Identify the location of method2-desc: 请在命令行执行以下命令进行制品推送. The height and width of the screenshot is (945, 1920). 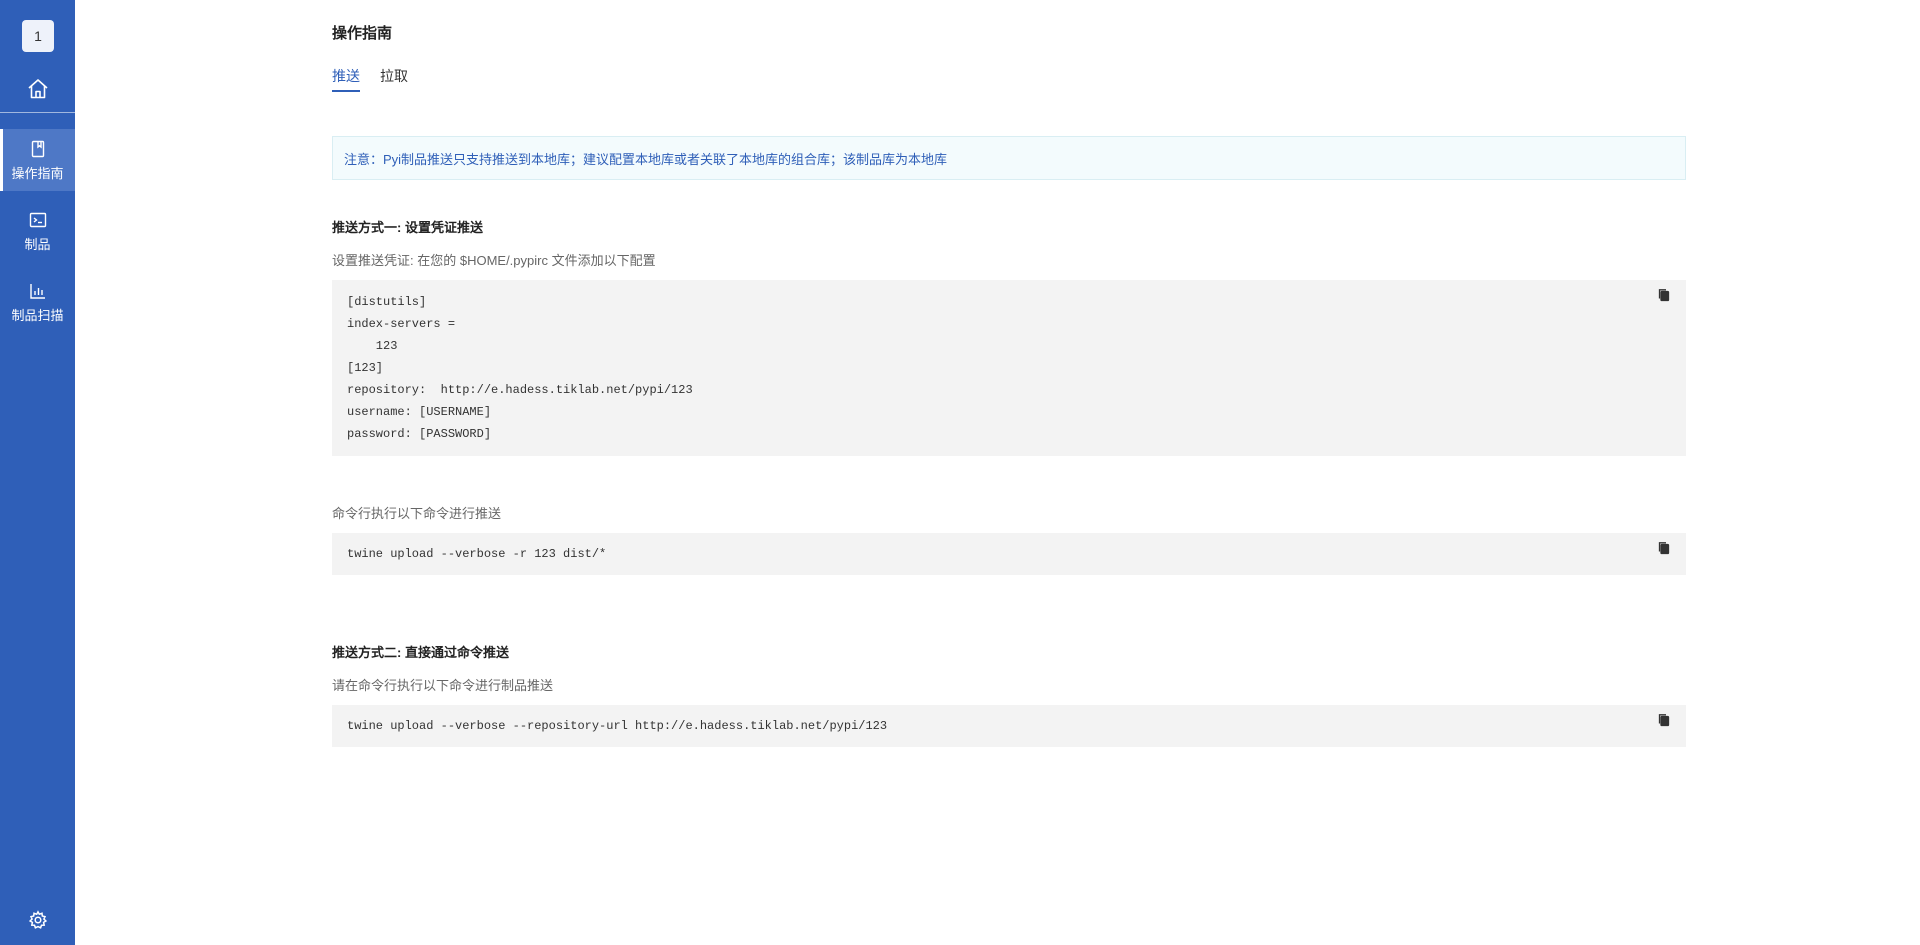
(443, 685).